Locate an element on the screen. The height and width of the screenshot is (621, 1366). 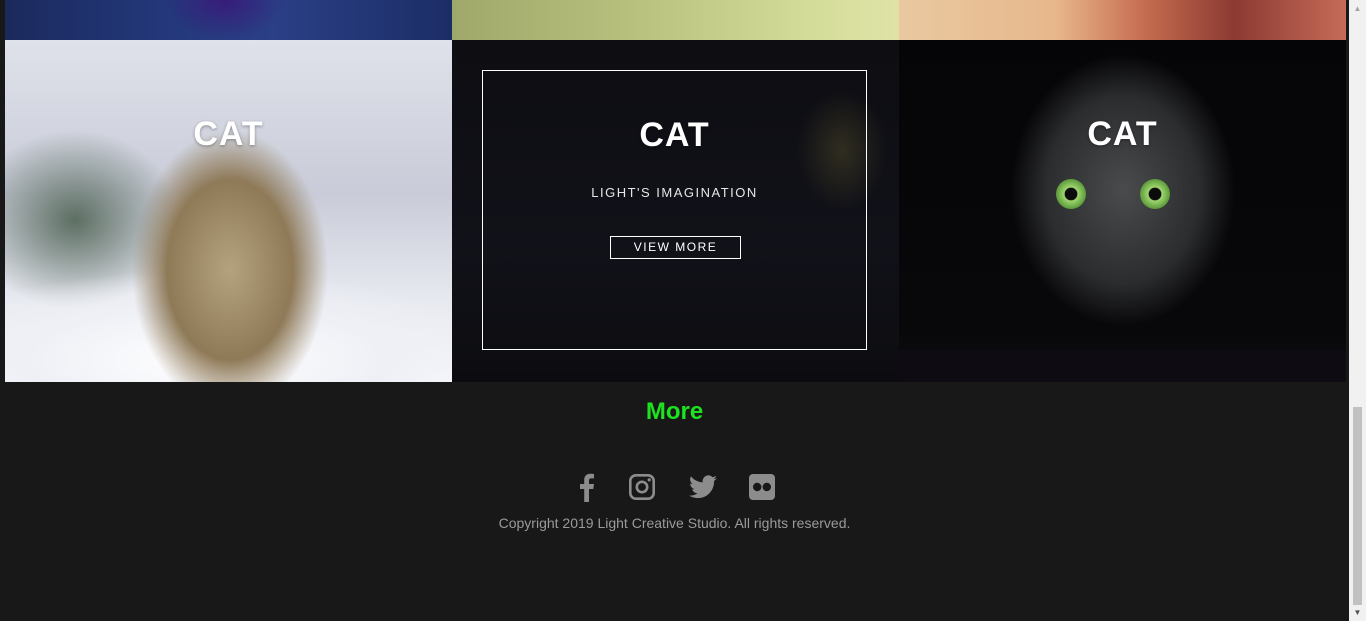
scrollbar: ▲ ▼ is located at coordinates (1357, 310).